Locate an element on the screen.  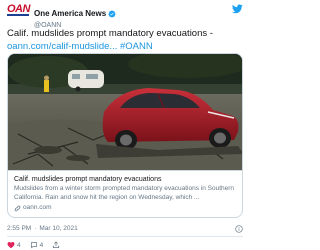
share-icon is located at coordinates (56, 245).